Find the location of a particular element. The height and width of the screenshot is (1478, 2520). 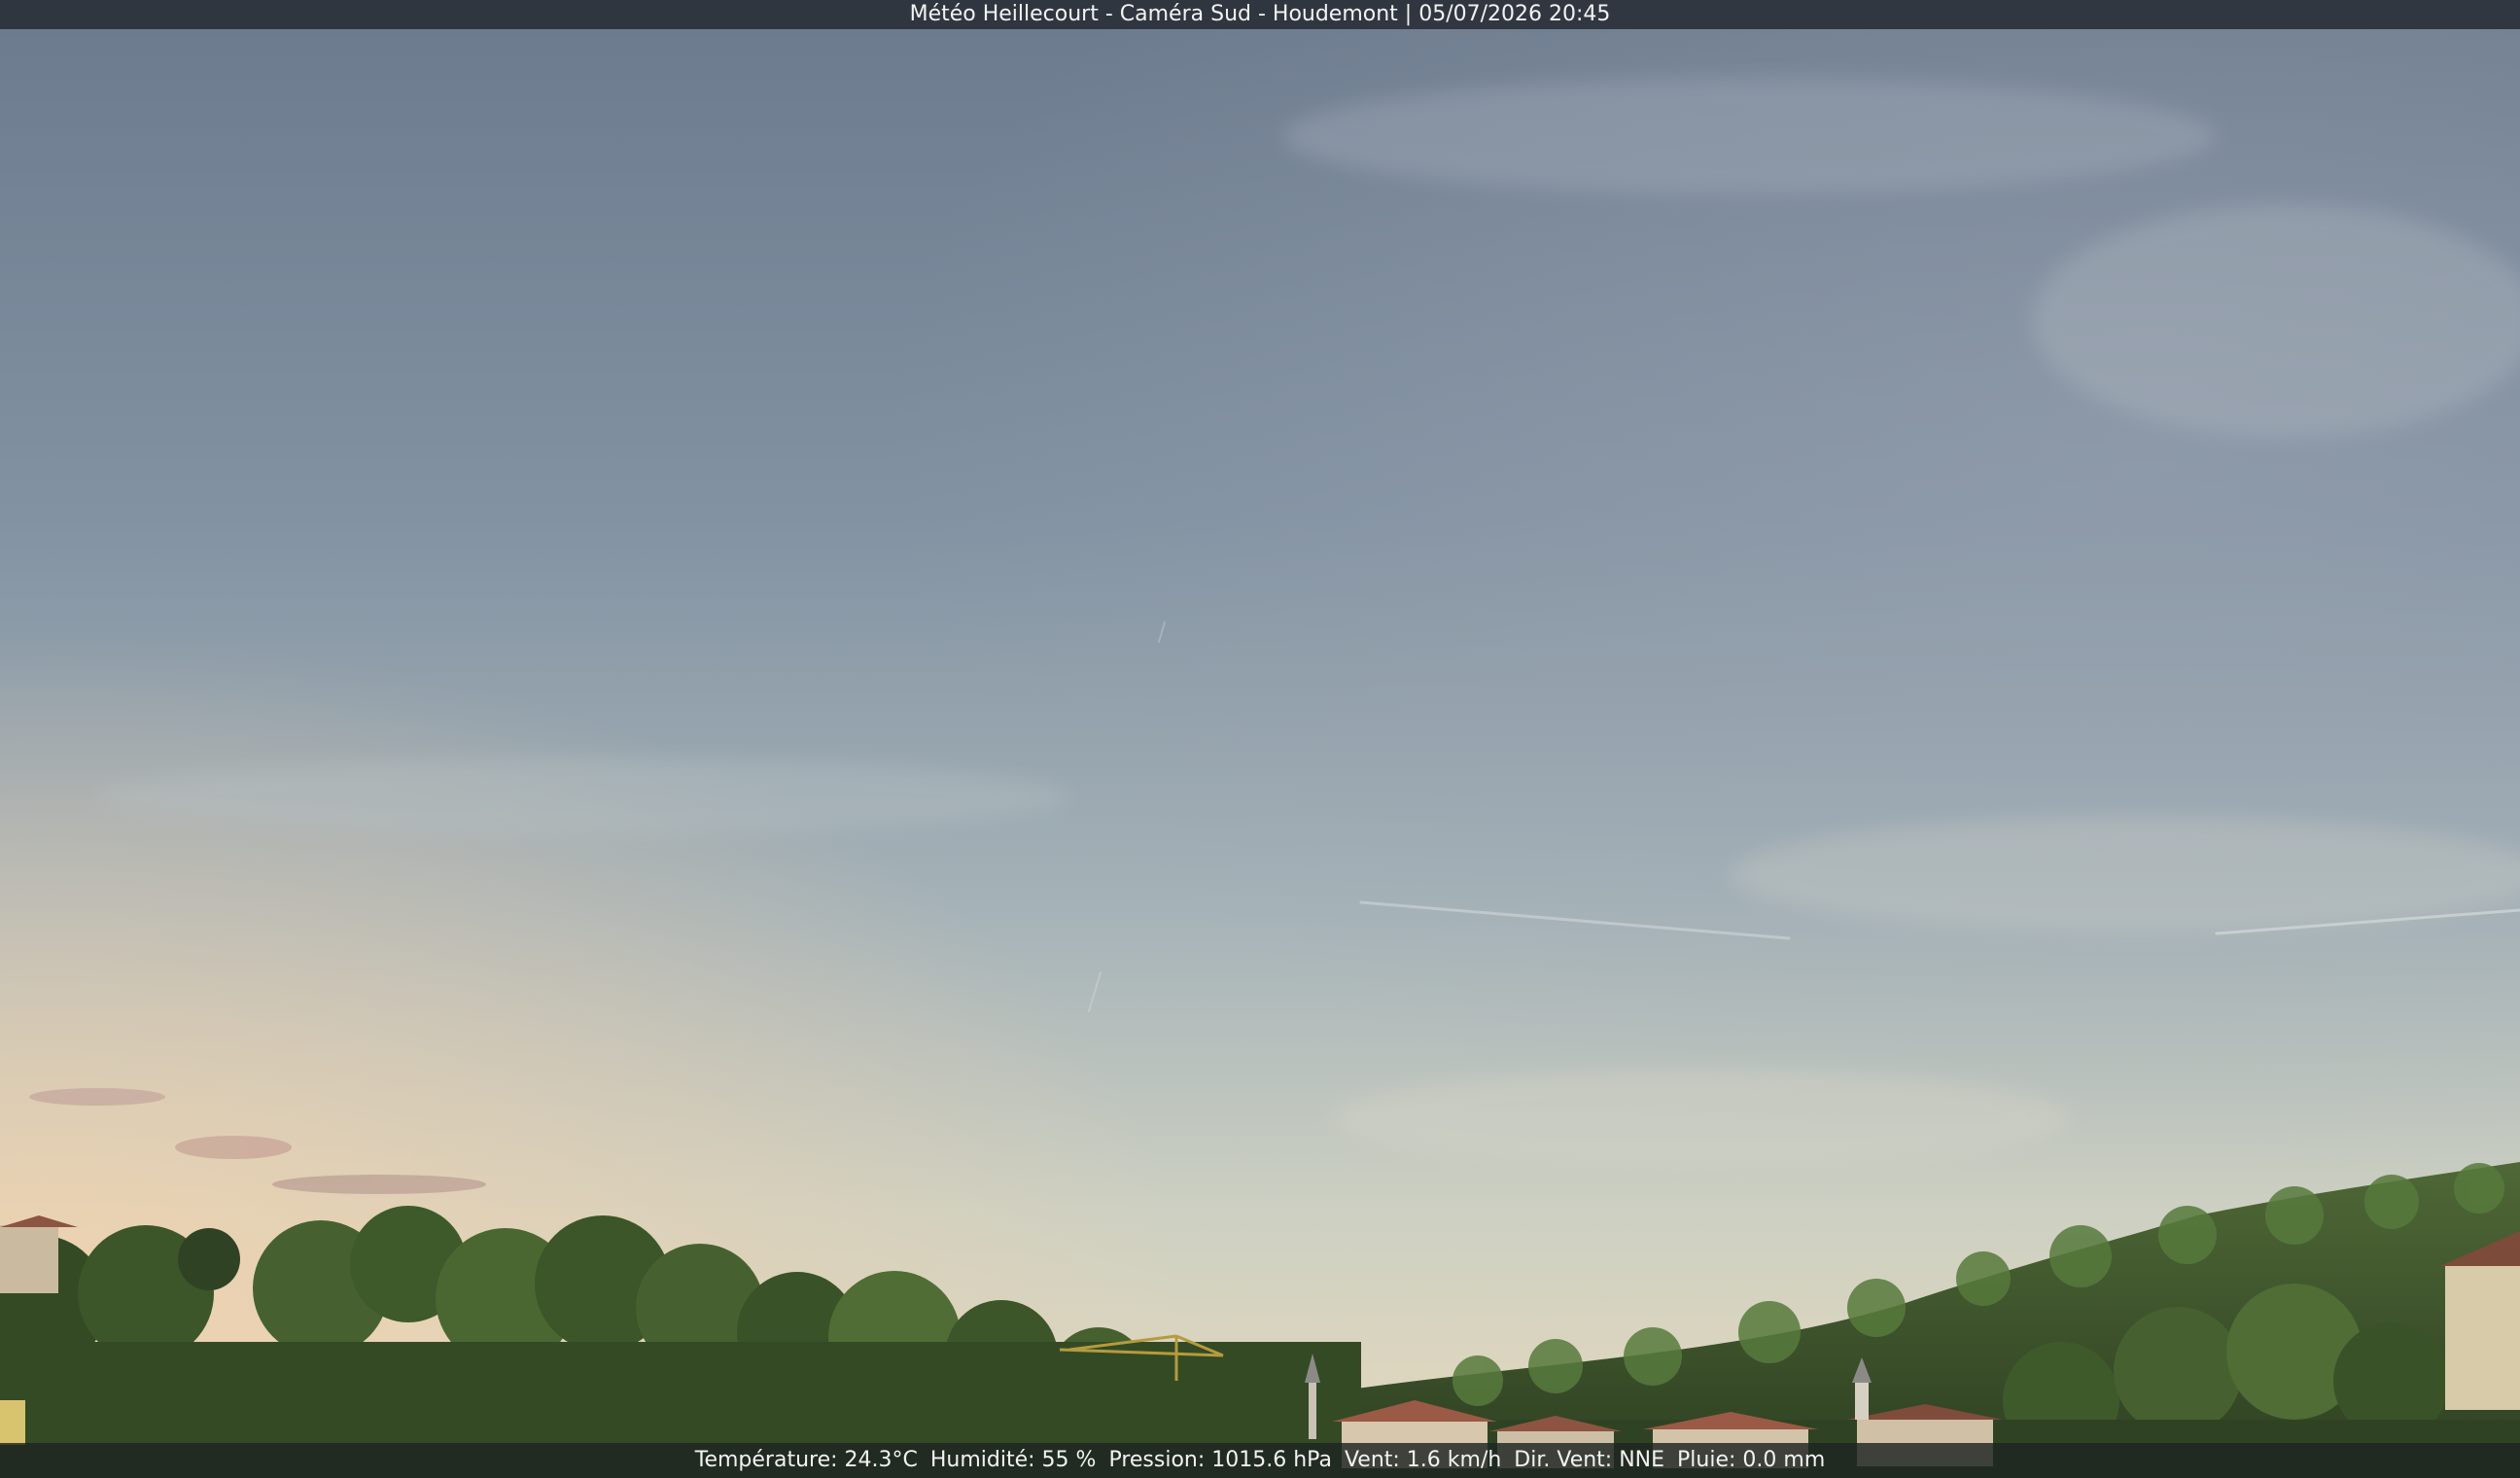

pressure-reading: Pression: 1015.6 hPa is located at coordinates (1220, 1460).